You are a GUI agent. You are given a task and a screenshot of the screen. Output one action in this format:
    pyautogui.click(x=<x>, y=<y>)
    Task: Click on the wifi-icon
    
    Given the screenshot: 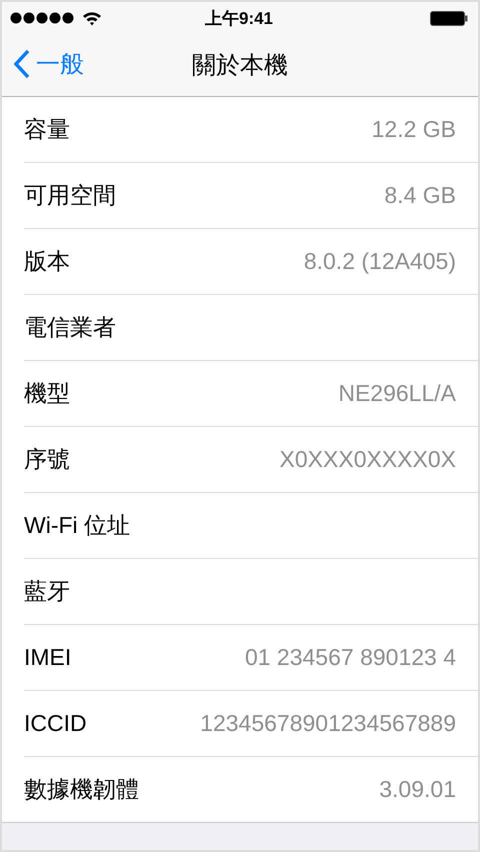 What is the action you would take?
    pyautogui.click(x=92, y=18)
    